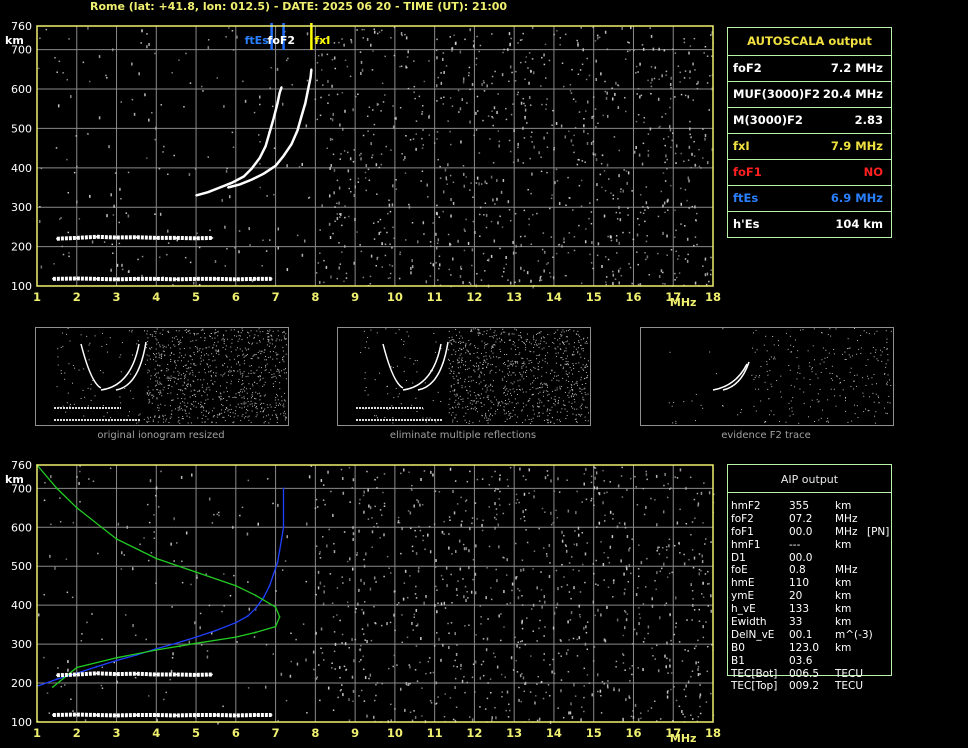 This screenshot has width=968, height=748. I want to click on x-tick-label: 3, so click(117, 733).